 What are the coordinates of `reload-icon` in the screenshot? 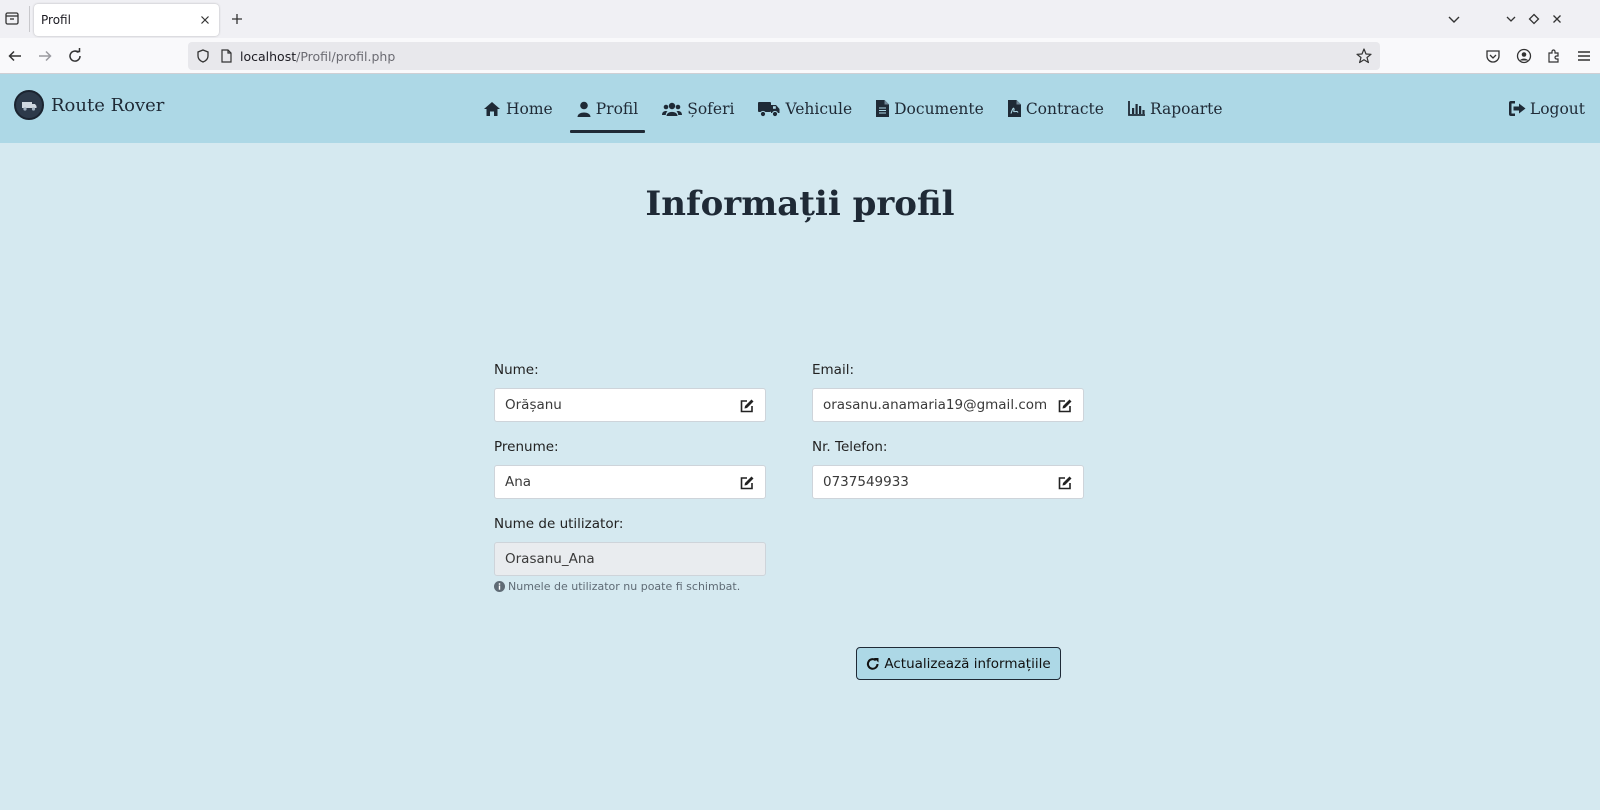 It's located at (75, 56).